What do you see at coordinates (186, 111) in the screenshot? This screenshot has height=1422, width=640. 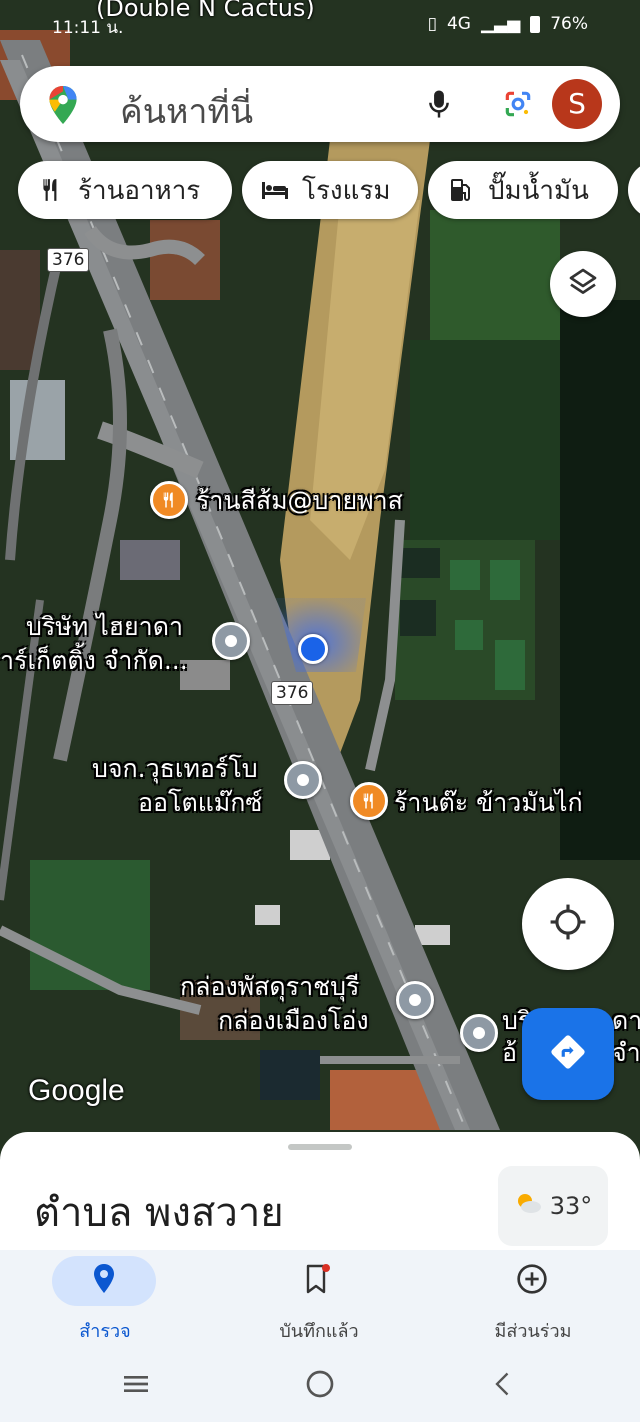 I see `search-input: ค้นหาที่นี่` at bounding box center [186, 111].